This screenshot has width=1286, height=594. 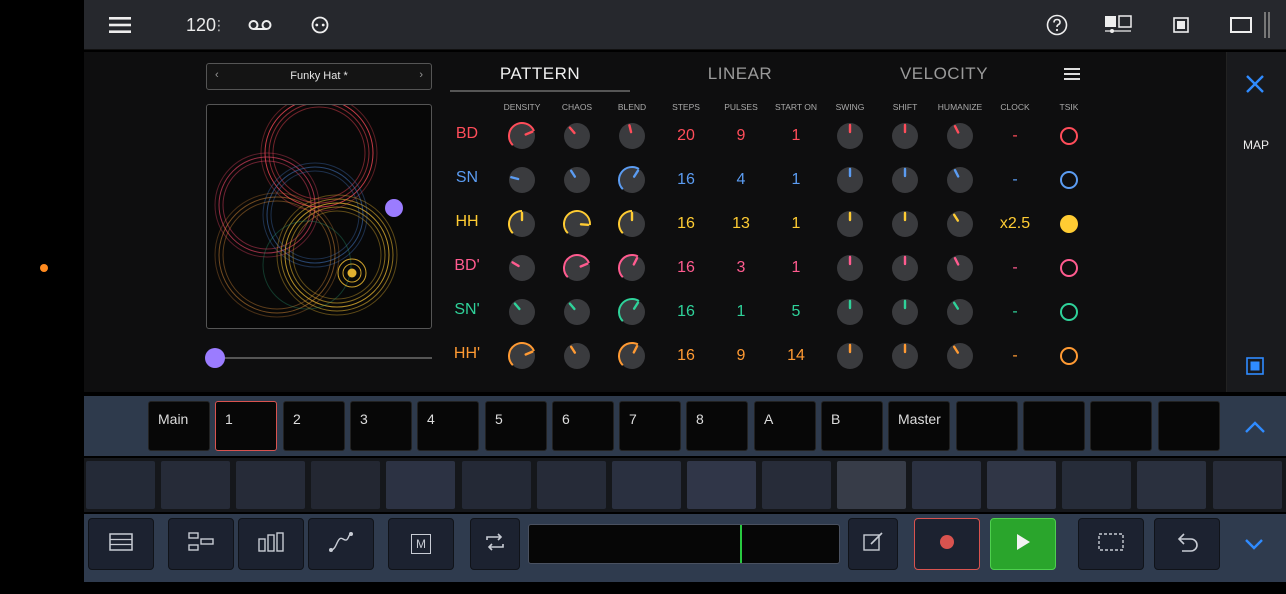 What do you see at coordinates (314, 426) in the screenshot?
I see `scene-button: 2` at bounding box center [314, 426].